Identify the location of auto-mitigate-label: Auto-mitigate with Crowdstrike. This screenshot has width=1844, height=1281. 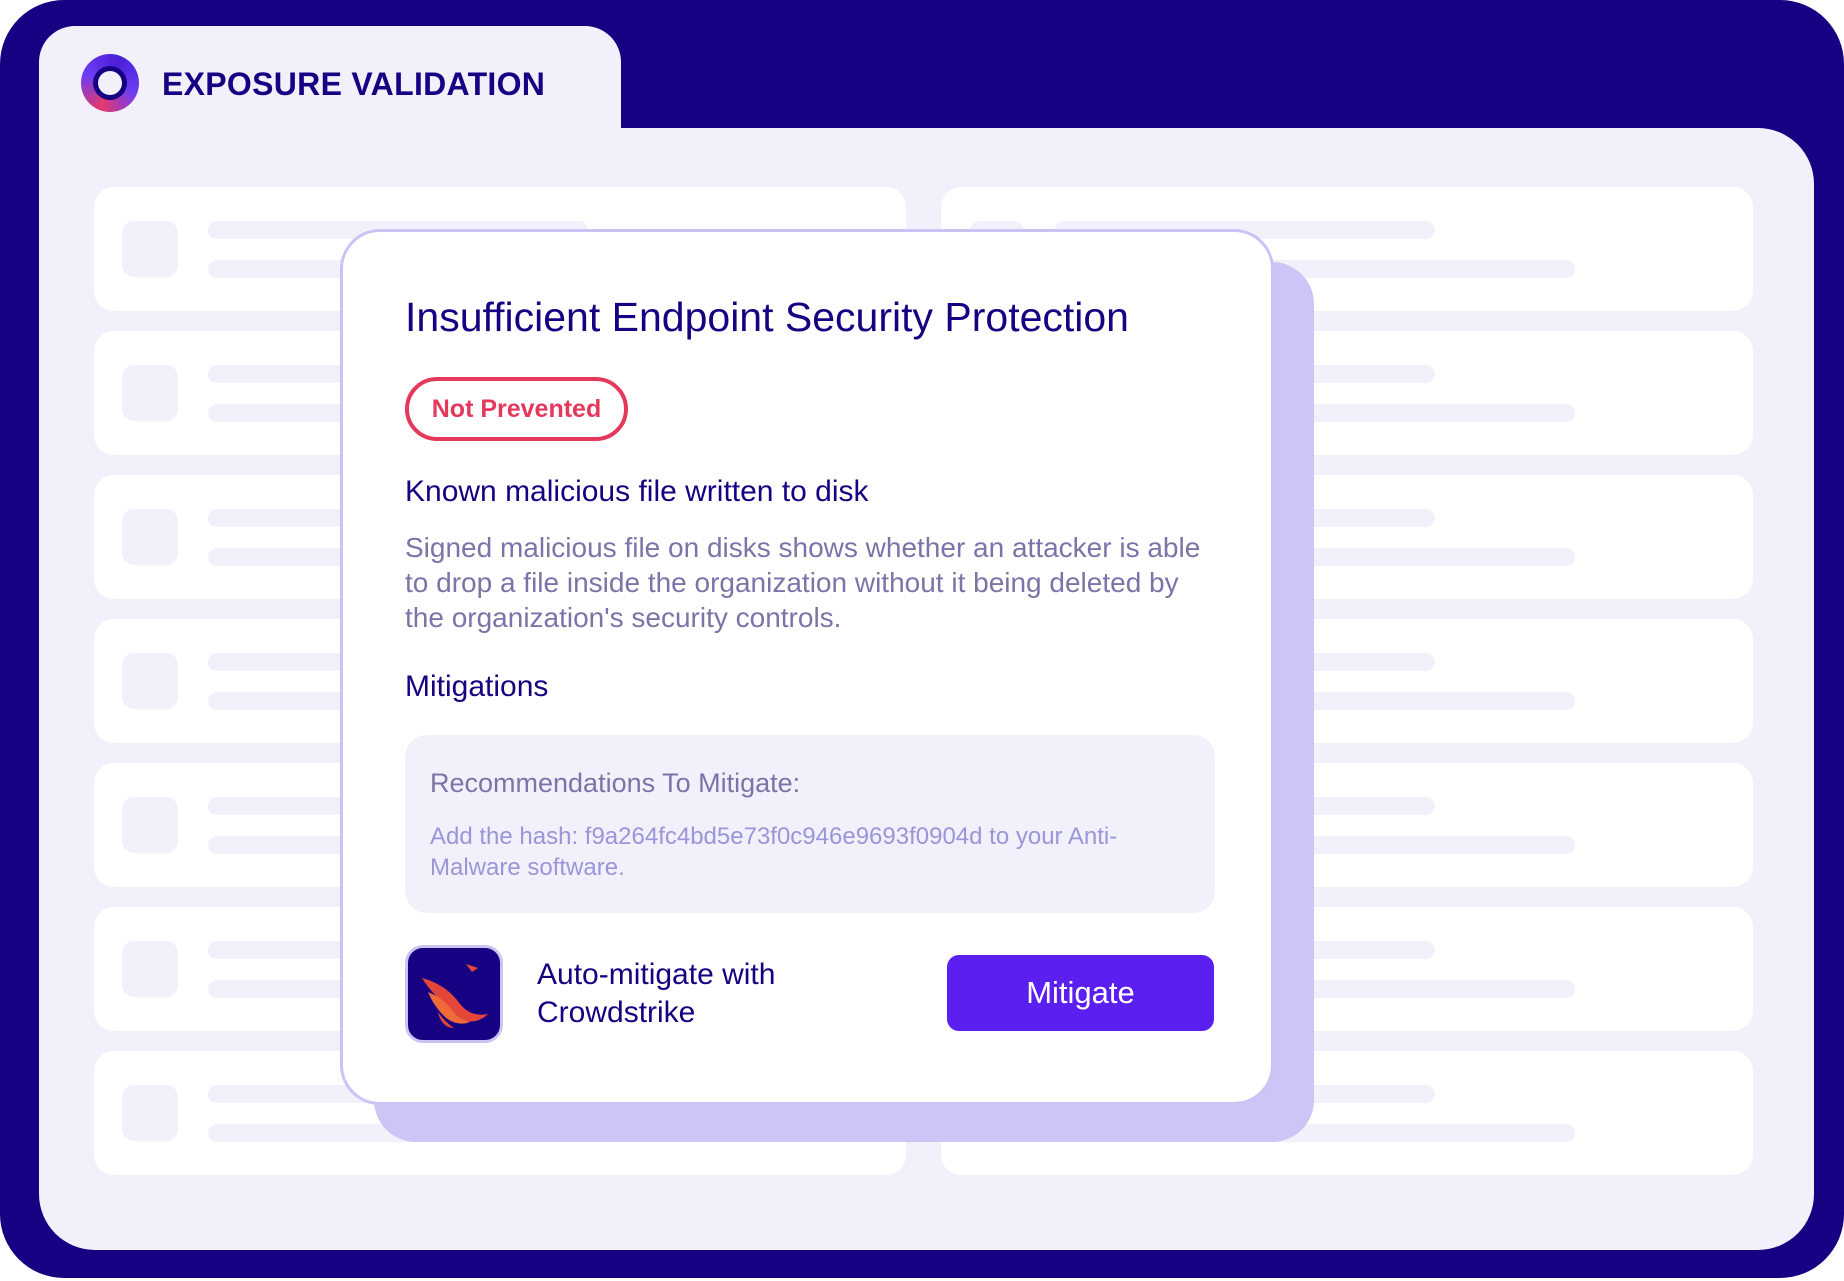
(656, 993).